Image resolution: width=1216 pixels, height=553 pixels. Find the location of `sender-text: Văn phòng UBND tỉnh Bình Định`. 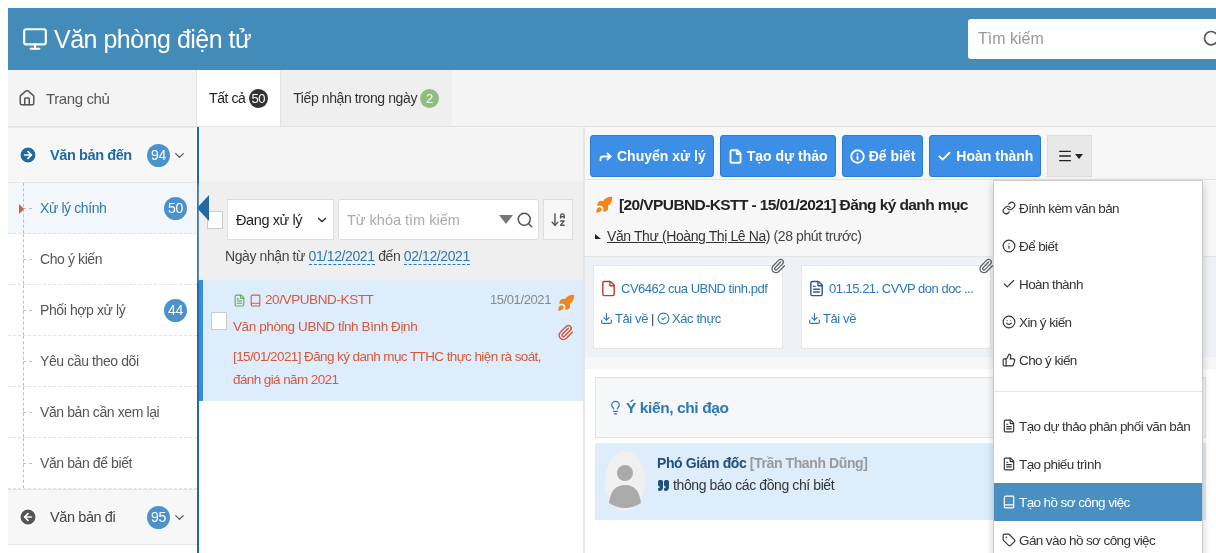

sender-text: Văn phòng UBND tỉnh Bình Định is located at coordinates (326, 327).